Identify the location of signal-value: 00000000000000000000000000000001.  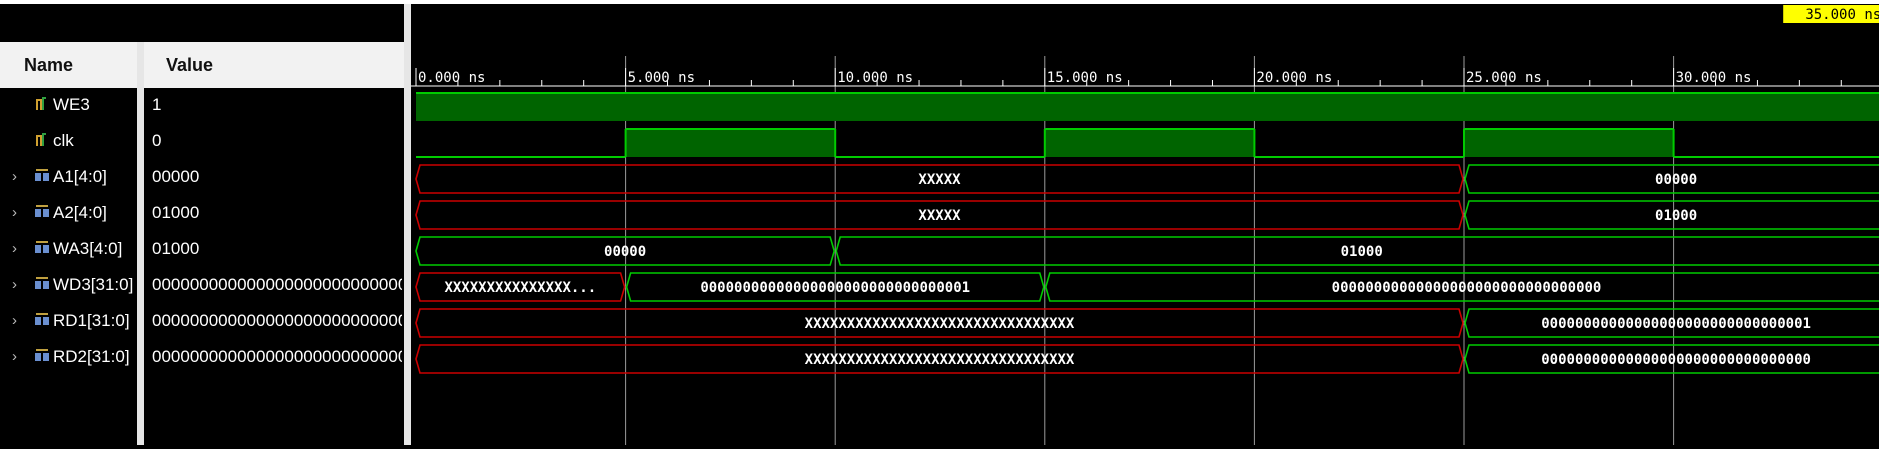
(277, 320).